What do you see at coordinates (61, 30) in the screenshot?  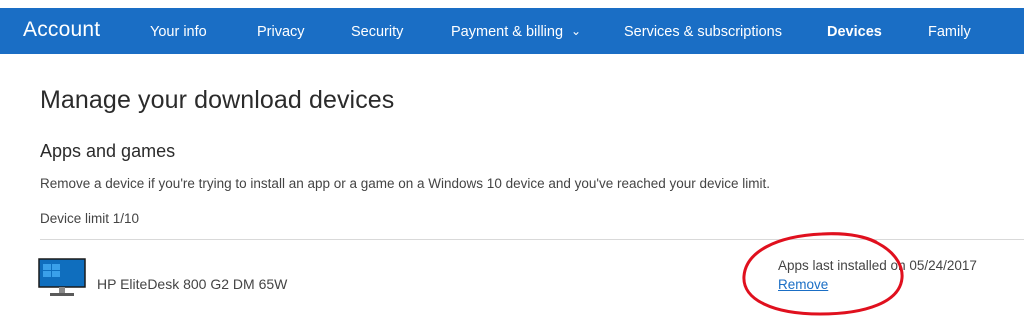 I see `account-brand: Account` at bounding box center [61, 30].